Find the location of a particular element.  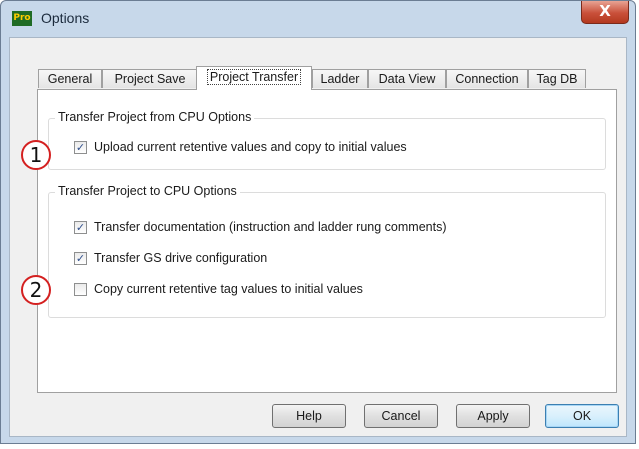

ok-button: OK is located at coordinates (582, 416).